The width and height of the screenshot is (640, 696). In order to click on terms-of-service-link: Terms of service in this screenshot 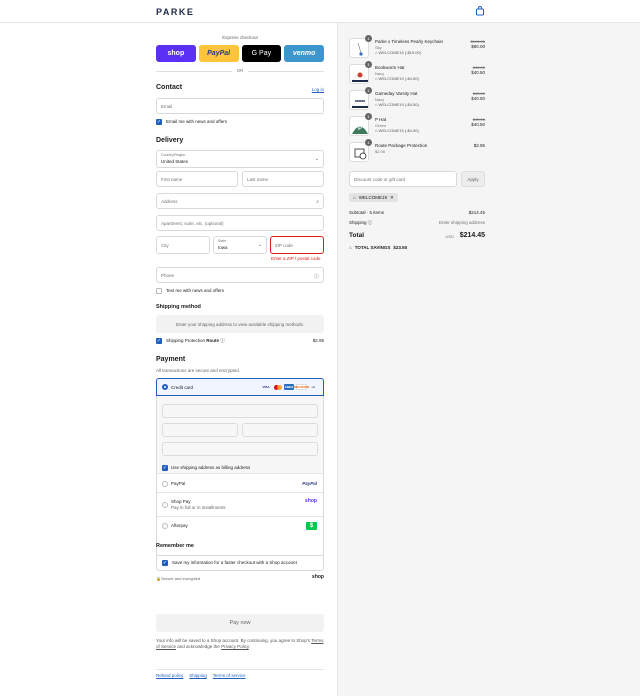, I will do `click(229, 675)`.